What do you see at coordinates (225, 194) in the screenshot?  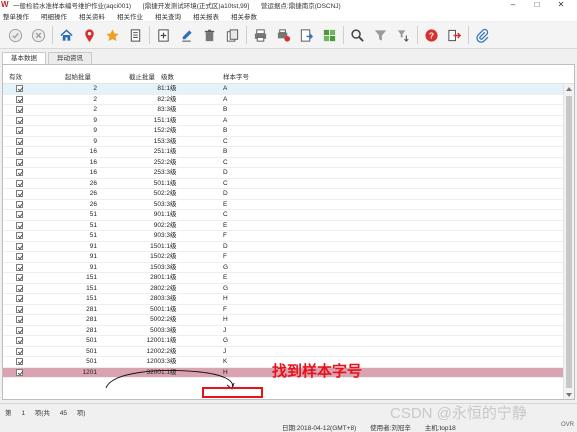 I see `cell-sample-code: D` at bounding box center [225, 194].